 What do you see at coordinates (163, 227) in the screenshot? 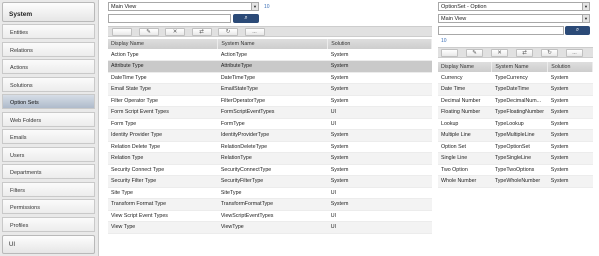
I see `table-cell: View Type` at bounding box center [163, 227].